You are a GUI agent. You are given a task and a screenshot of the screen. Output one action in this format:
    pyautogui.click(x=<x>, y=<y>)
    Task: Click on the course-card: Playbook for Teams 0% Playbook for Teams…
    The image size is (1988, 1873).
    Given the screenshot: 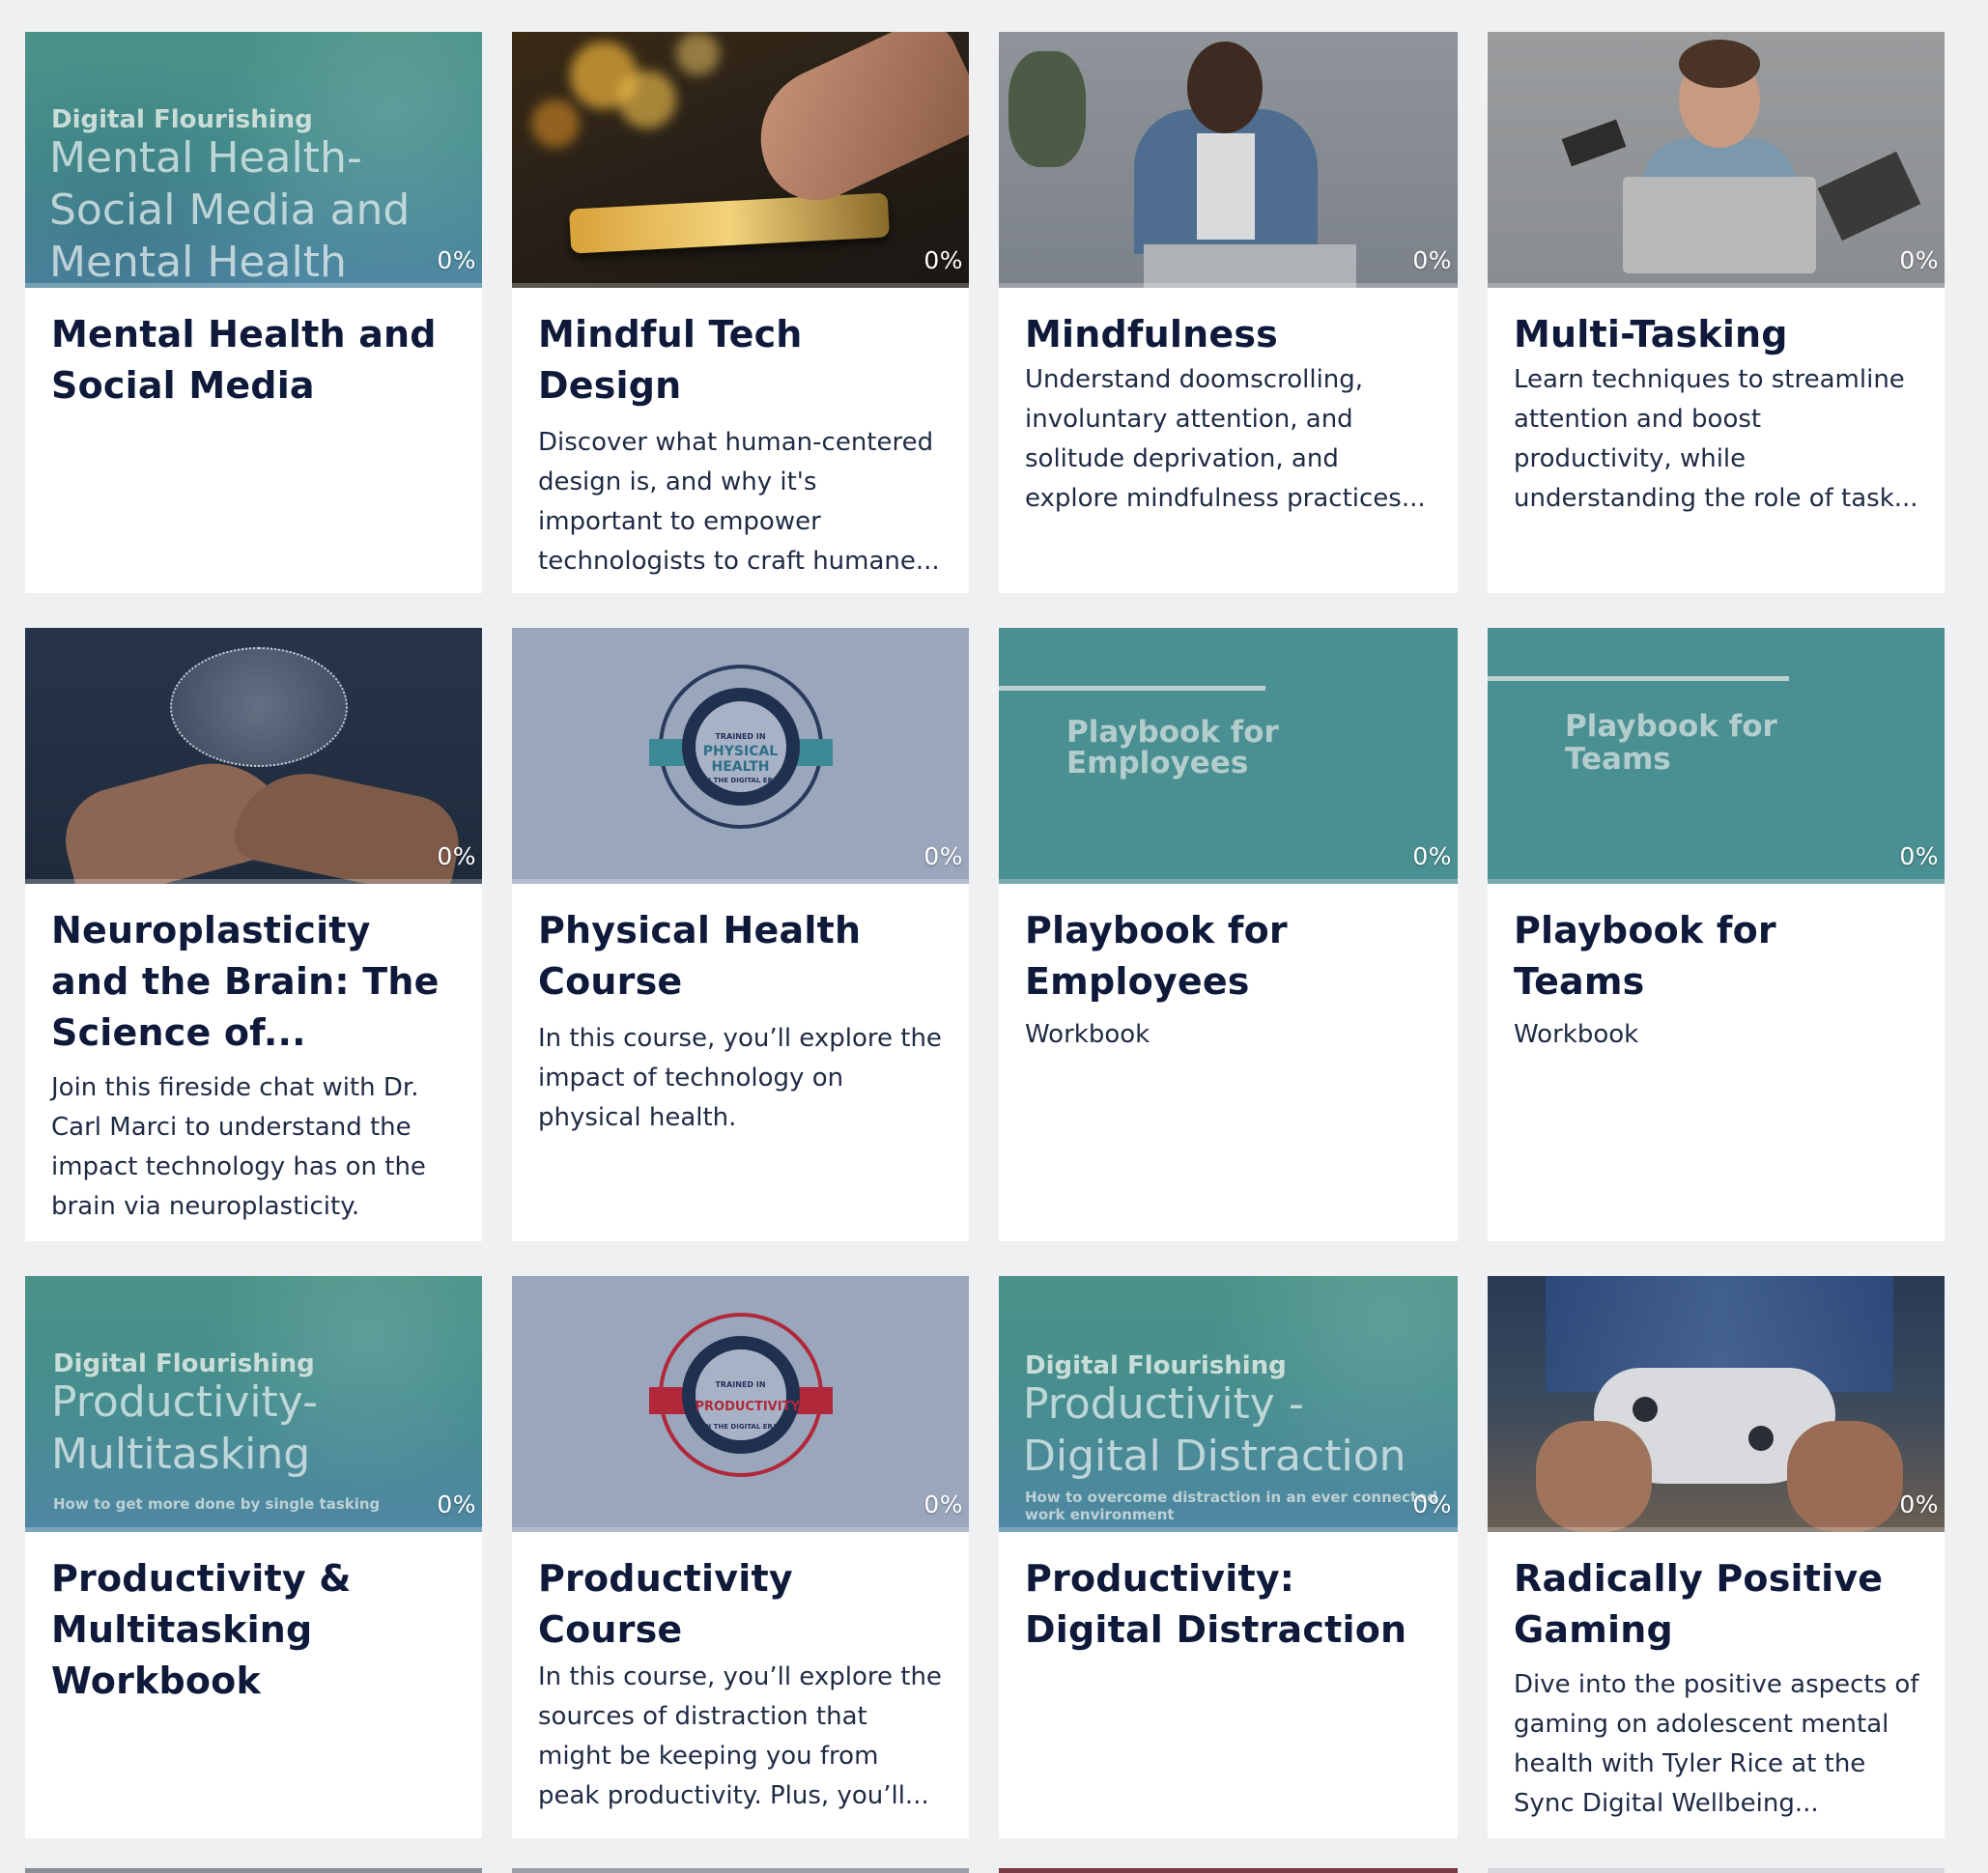 What is the action you would take?
    pyautogui.click(x=1716, y=934)
    